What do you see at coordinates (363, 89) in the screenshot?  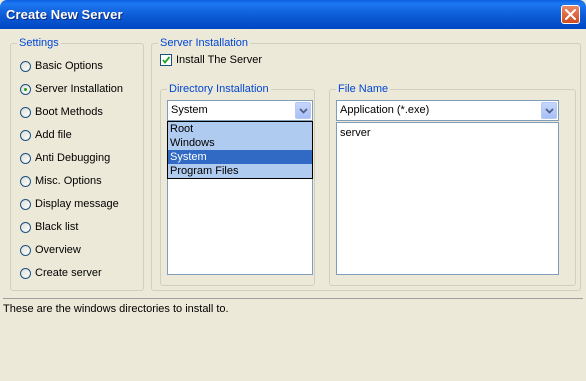 I see `file-name-legend: File Name` at bounding box center [363, 89].